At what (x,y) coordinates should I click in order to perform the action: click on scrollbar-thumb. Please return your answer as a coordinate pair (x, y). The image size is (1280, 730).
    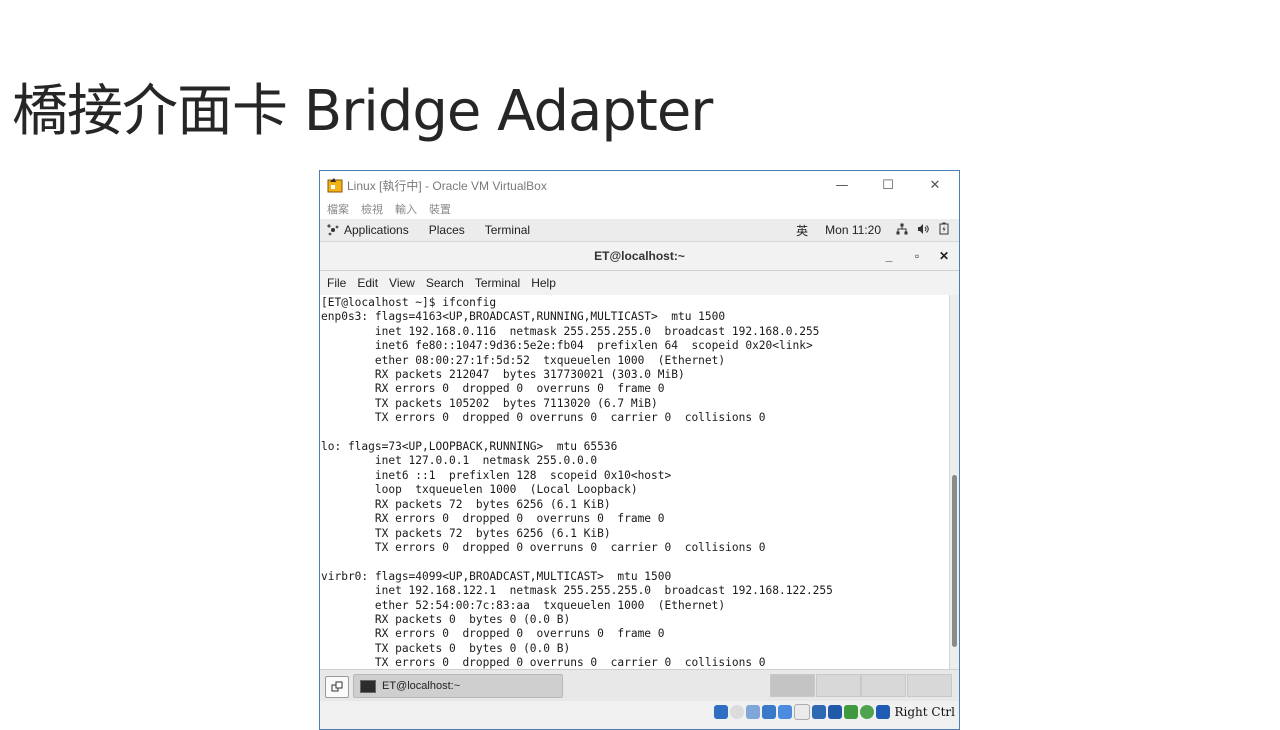
    Looking at the image, I should click on (954, 561).